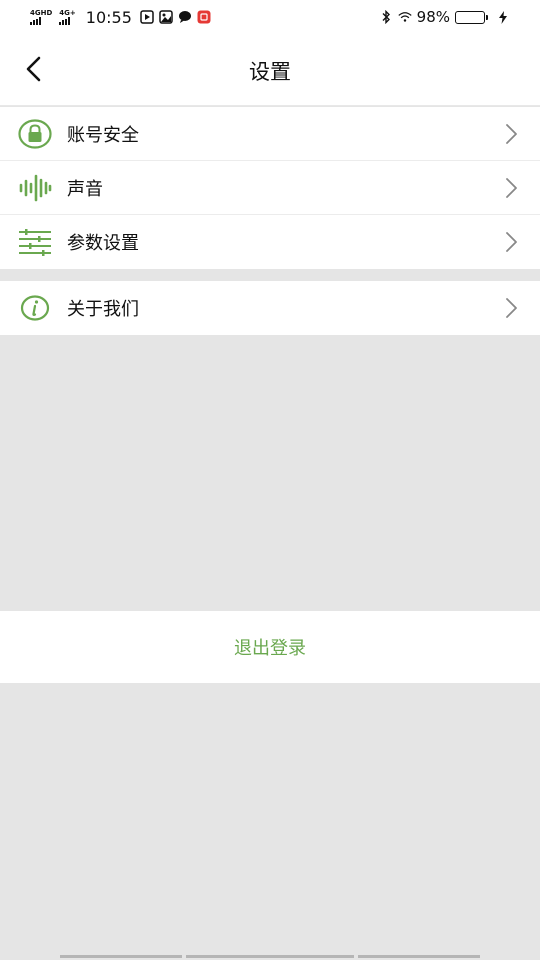  I want to click on red-app-icon, so click(204, 17).